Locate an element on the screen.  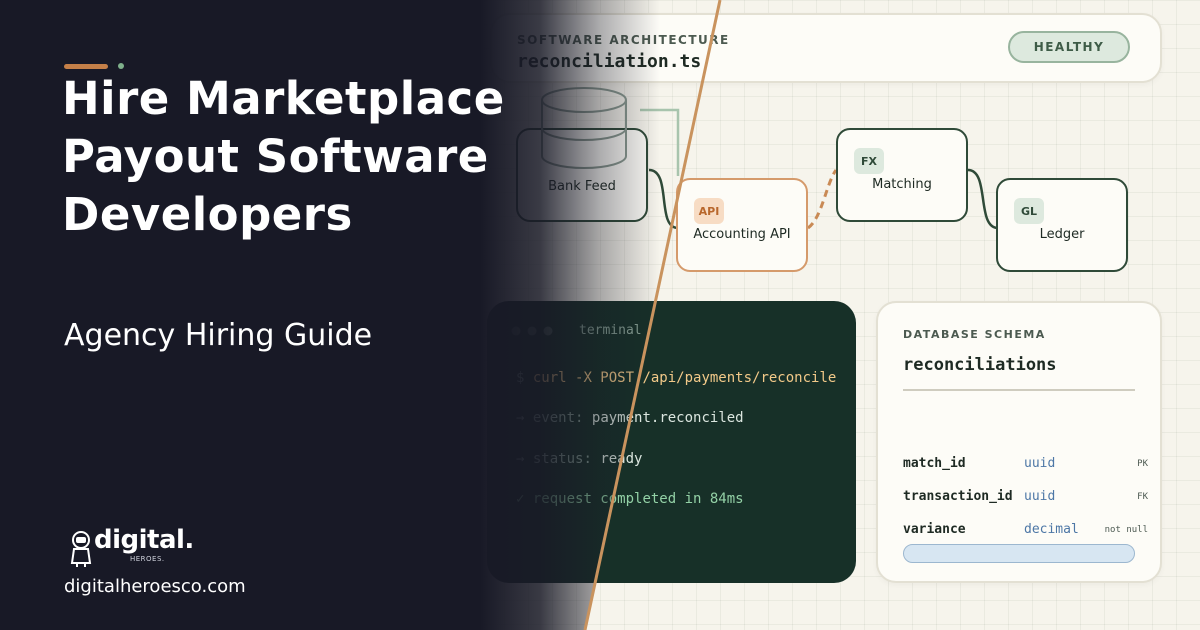
column-key: FK is located at coordinates (1142, 497).